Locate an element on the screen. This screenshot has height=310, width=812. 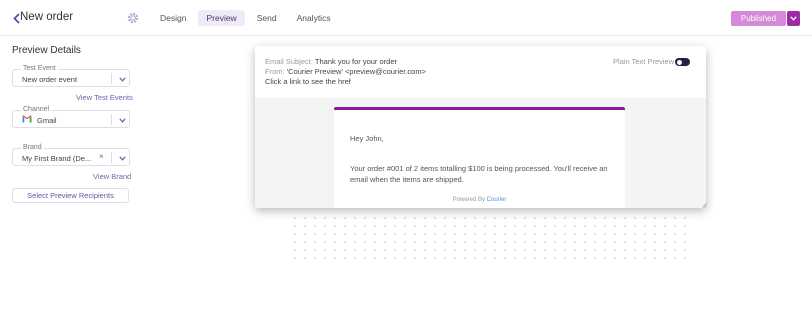
tab-preview: Preview is located at coordinates (221, 18).